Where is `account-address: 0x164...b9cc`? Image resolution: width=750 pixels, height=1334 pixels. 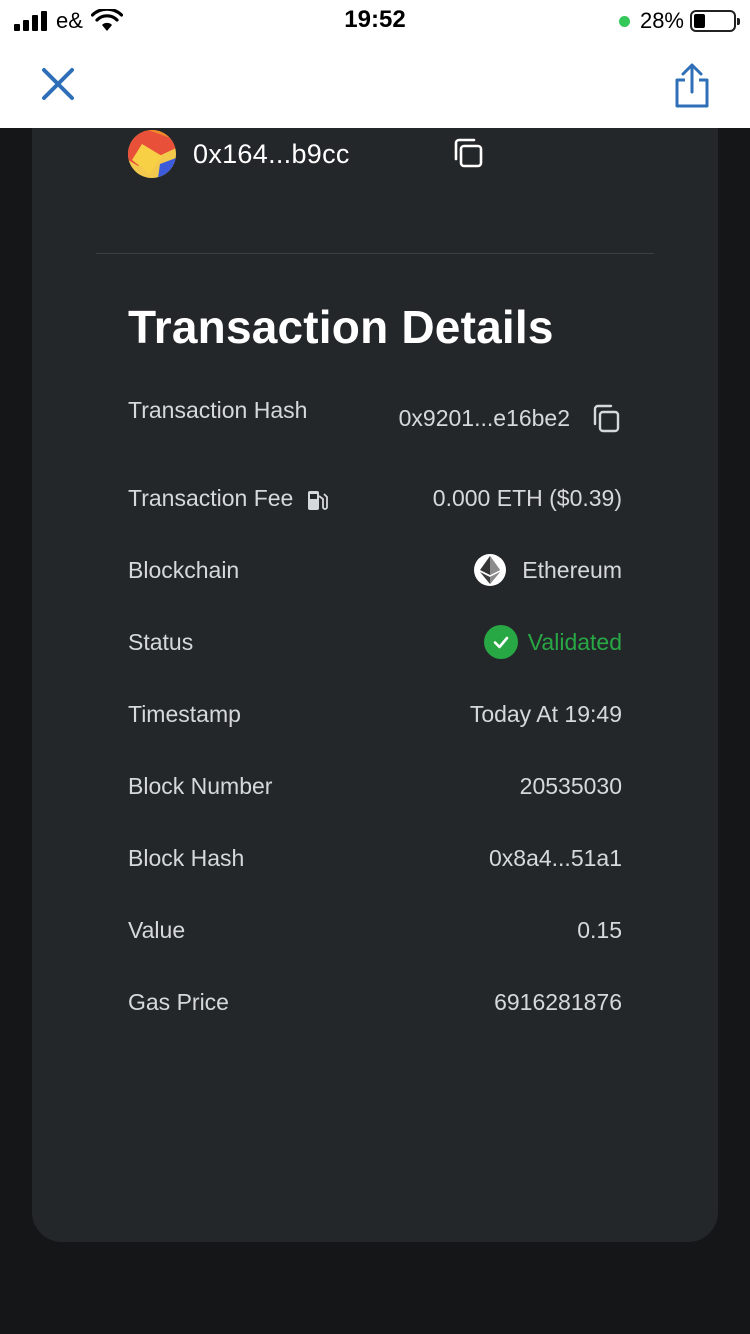
account-address: 0x164...b9cc is located at coordinates (271, 153).